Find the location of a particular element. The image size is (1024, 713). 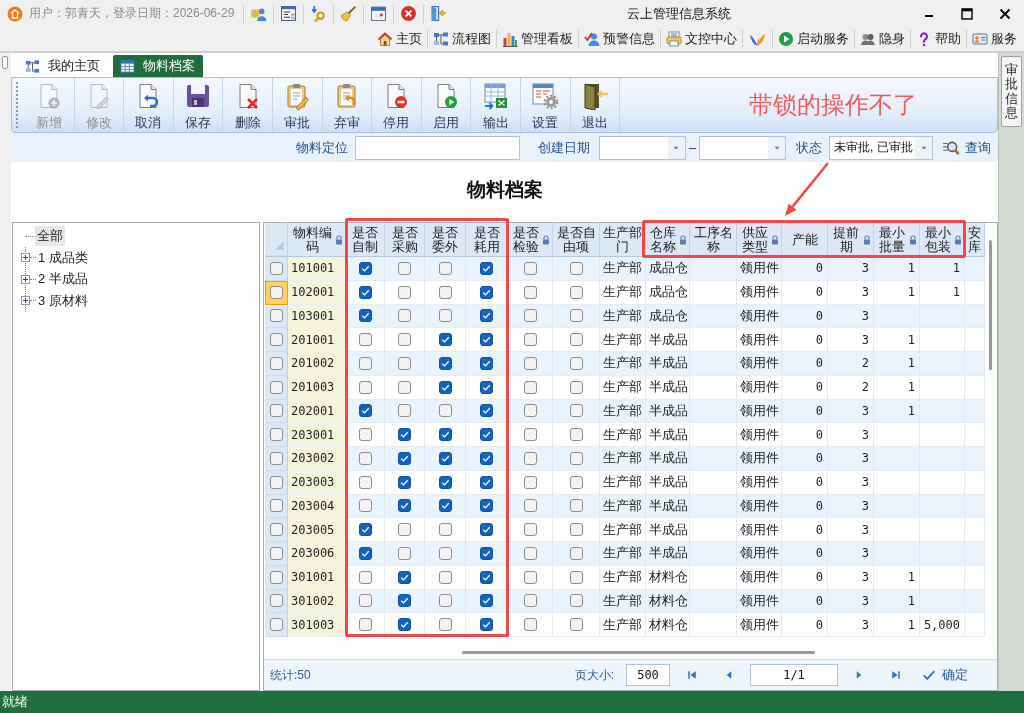

column-header: 仓库名称 is located at coordinates (663, 239).